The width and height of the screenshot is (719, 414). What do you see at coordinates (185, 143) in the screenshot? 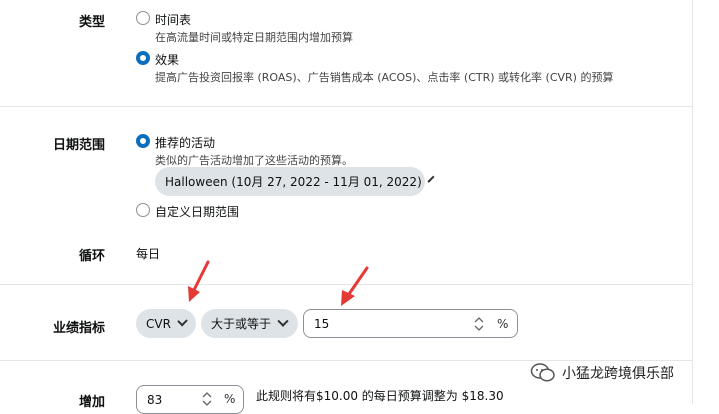
I see `recommended-events-label: 推荐的活动` at bounding box center [185, 143].